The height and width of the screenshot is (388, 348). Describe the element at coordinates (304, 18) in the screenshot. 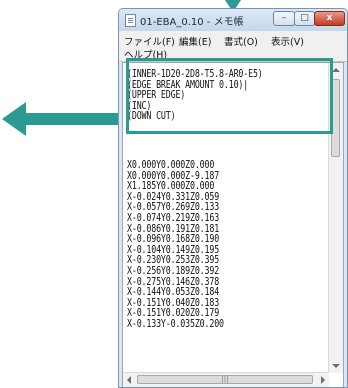

I see `maximize-button: □` at that location.